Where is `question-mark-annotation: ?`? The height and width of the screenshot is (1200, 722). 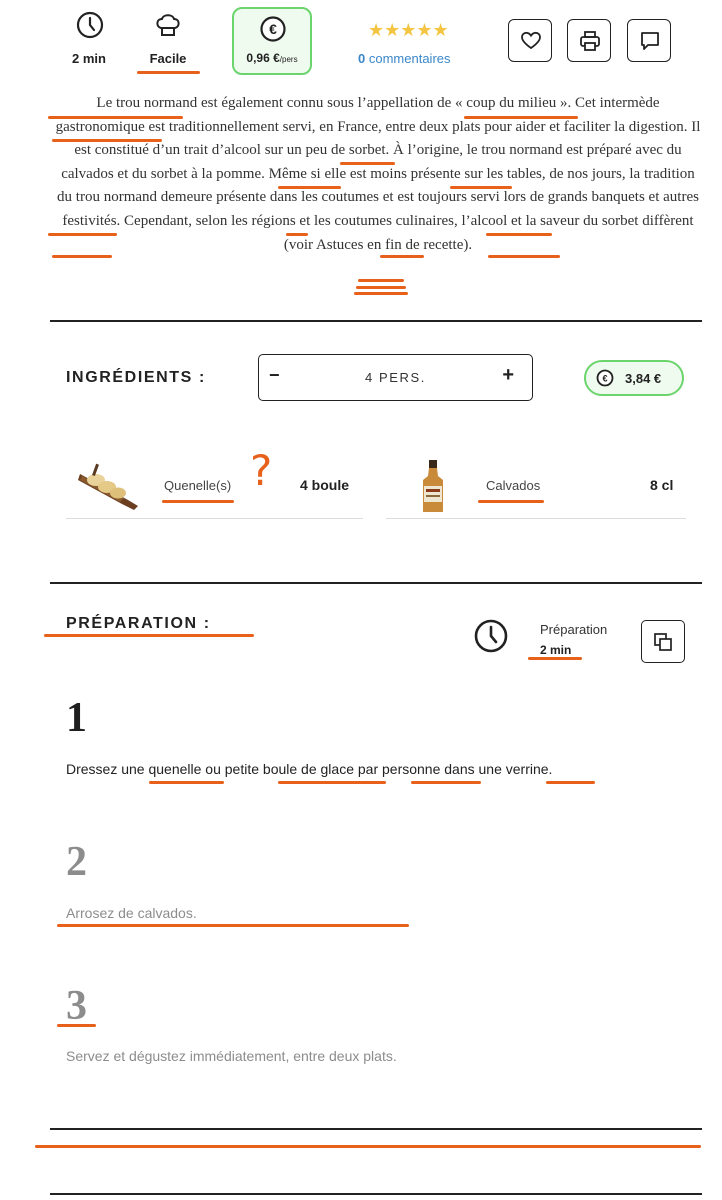
question-mark-annotation: ? is located at coordinates (261, 470).